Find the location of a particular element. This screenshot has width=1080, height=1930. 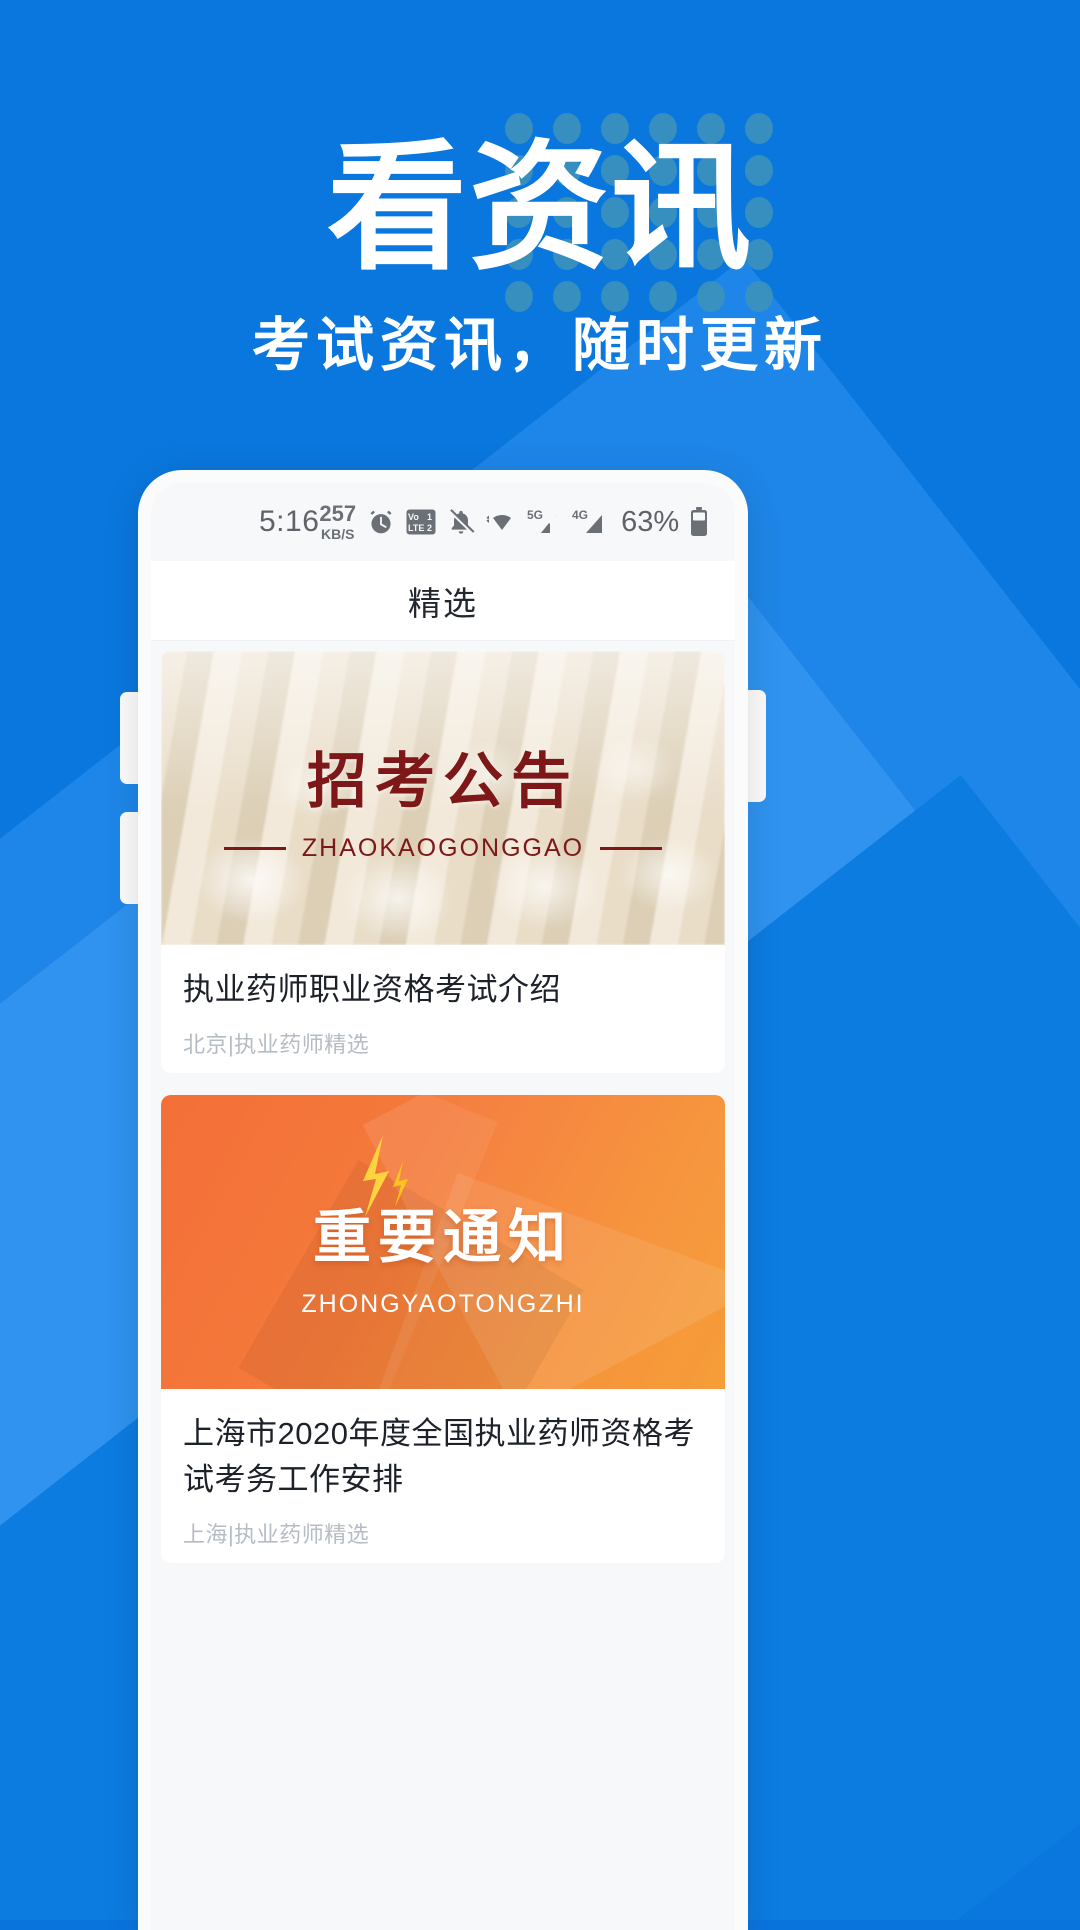

status-bar: 5:16 257 KB/S Vo LTE 1 2 5G 4G 63% is located at coordinates (443, 522).